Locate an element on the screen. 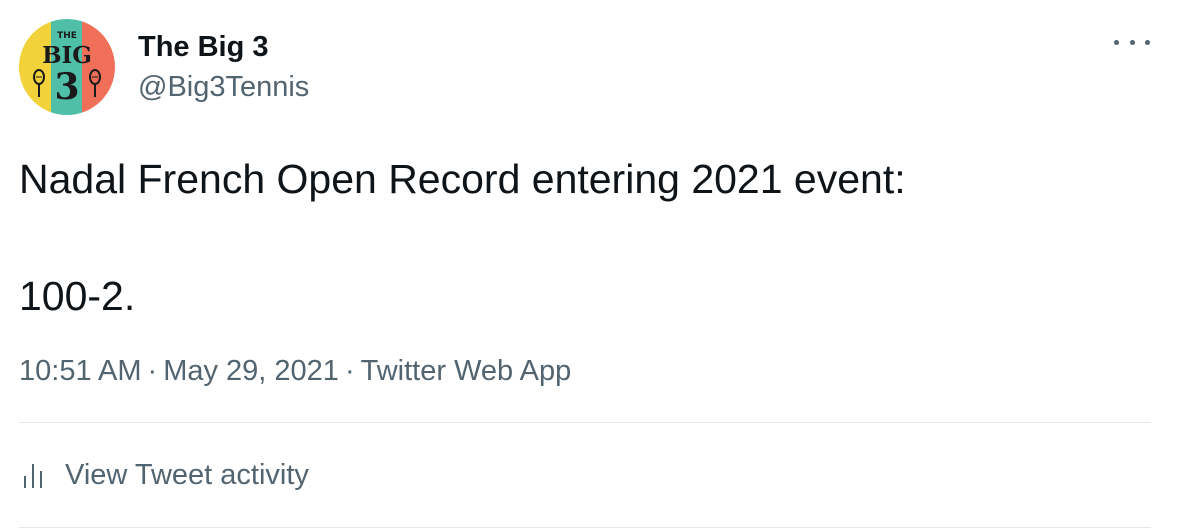 The image size is (1178, 530). big3-logo: THE BIG 3 is located at coordinates (67, 67).